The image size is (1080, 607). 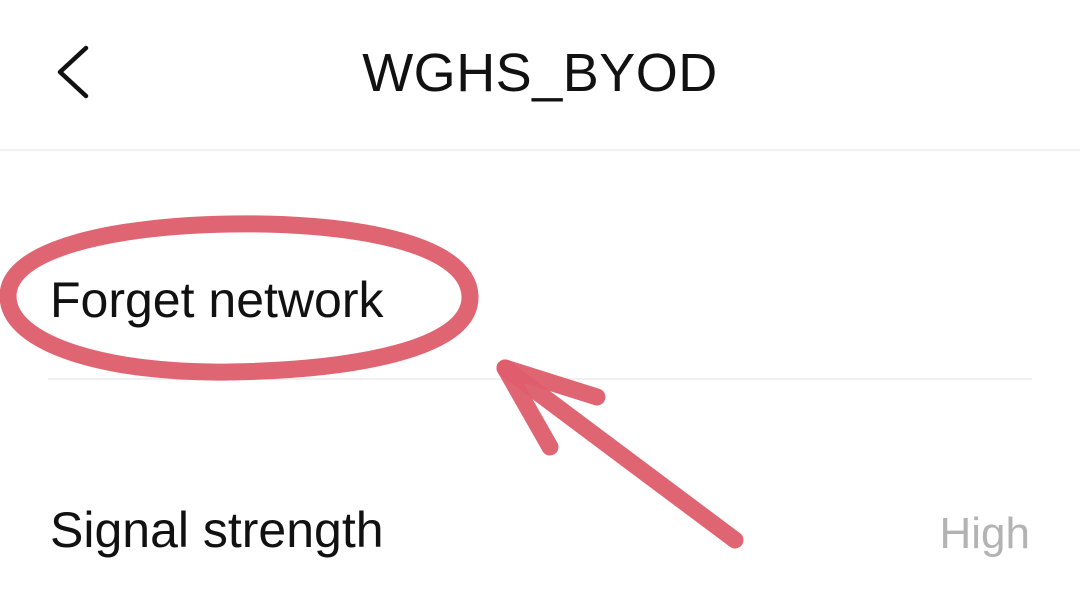 I want to click on signal-strength-value: High, so click(x=985, y=533).